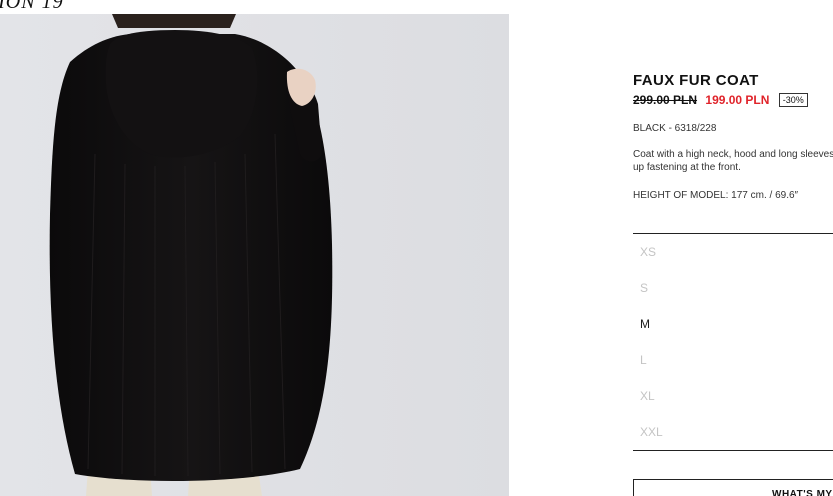  Describe the element at coordinates (696, 80) in the screenshot. I see `product-name: FAUX FUR COAT` at that location.